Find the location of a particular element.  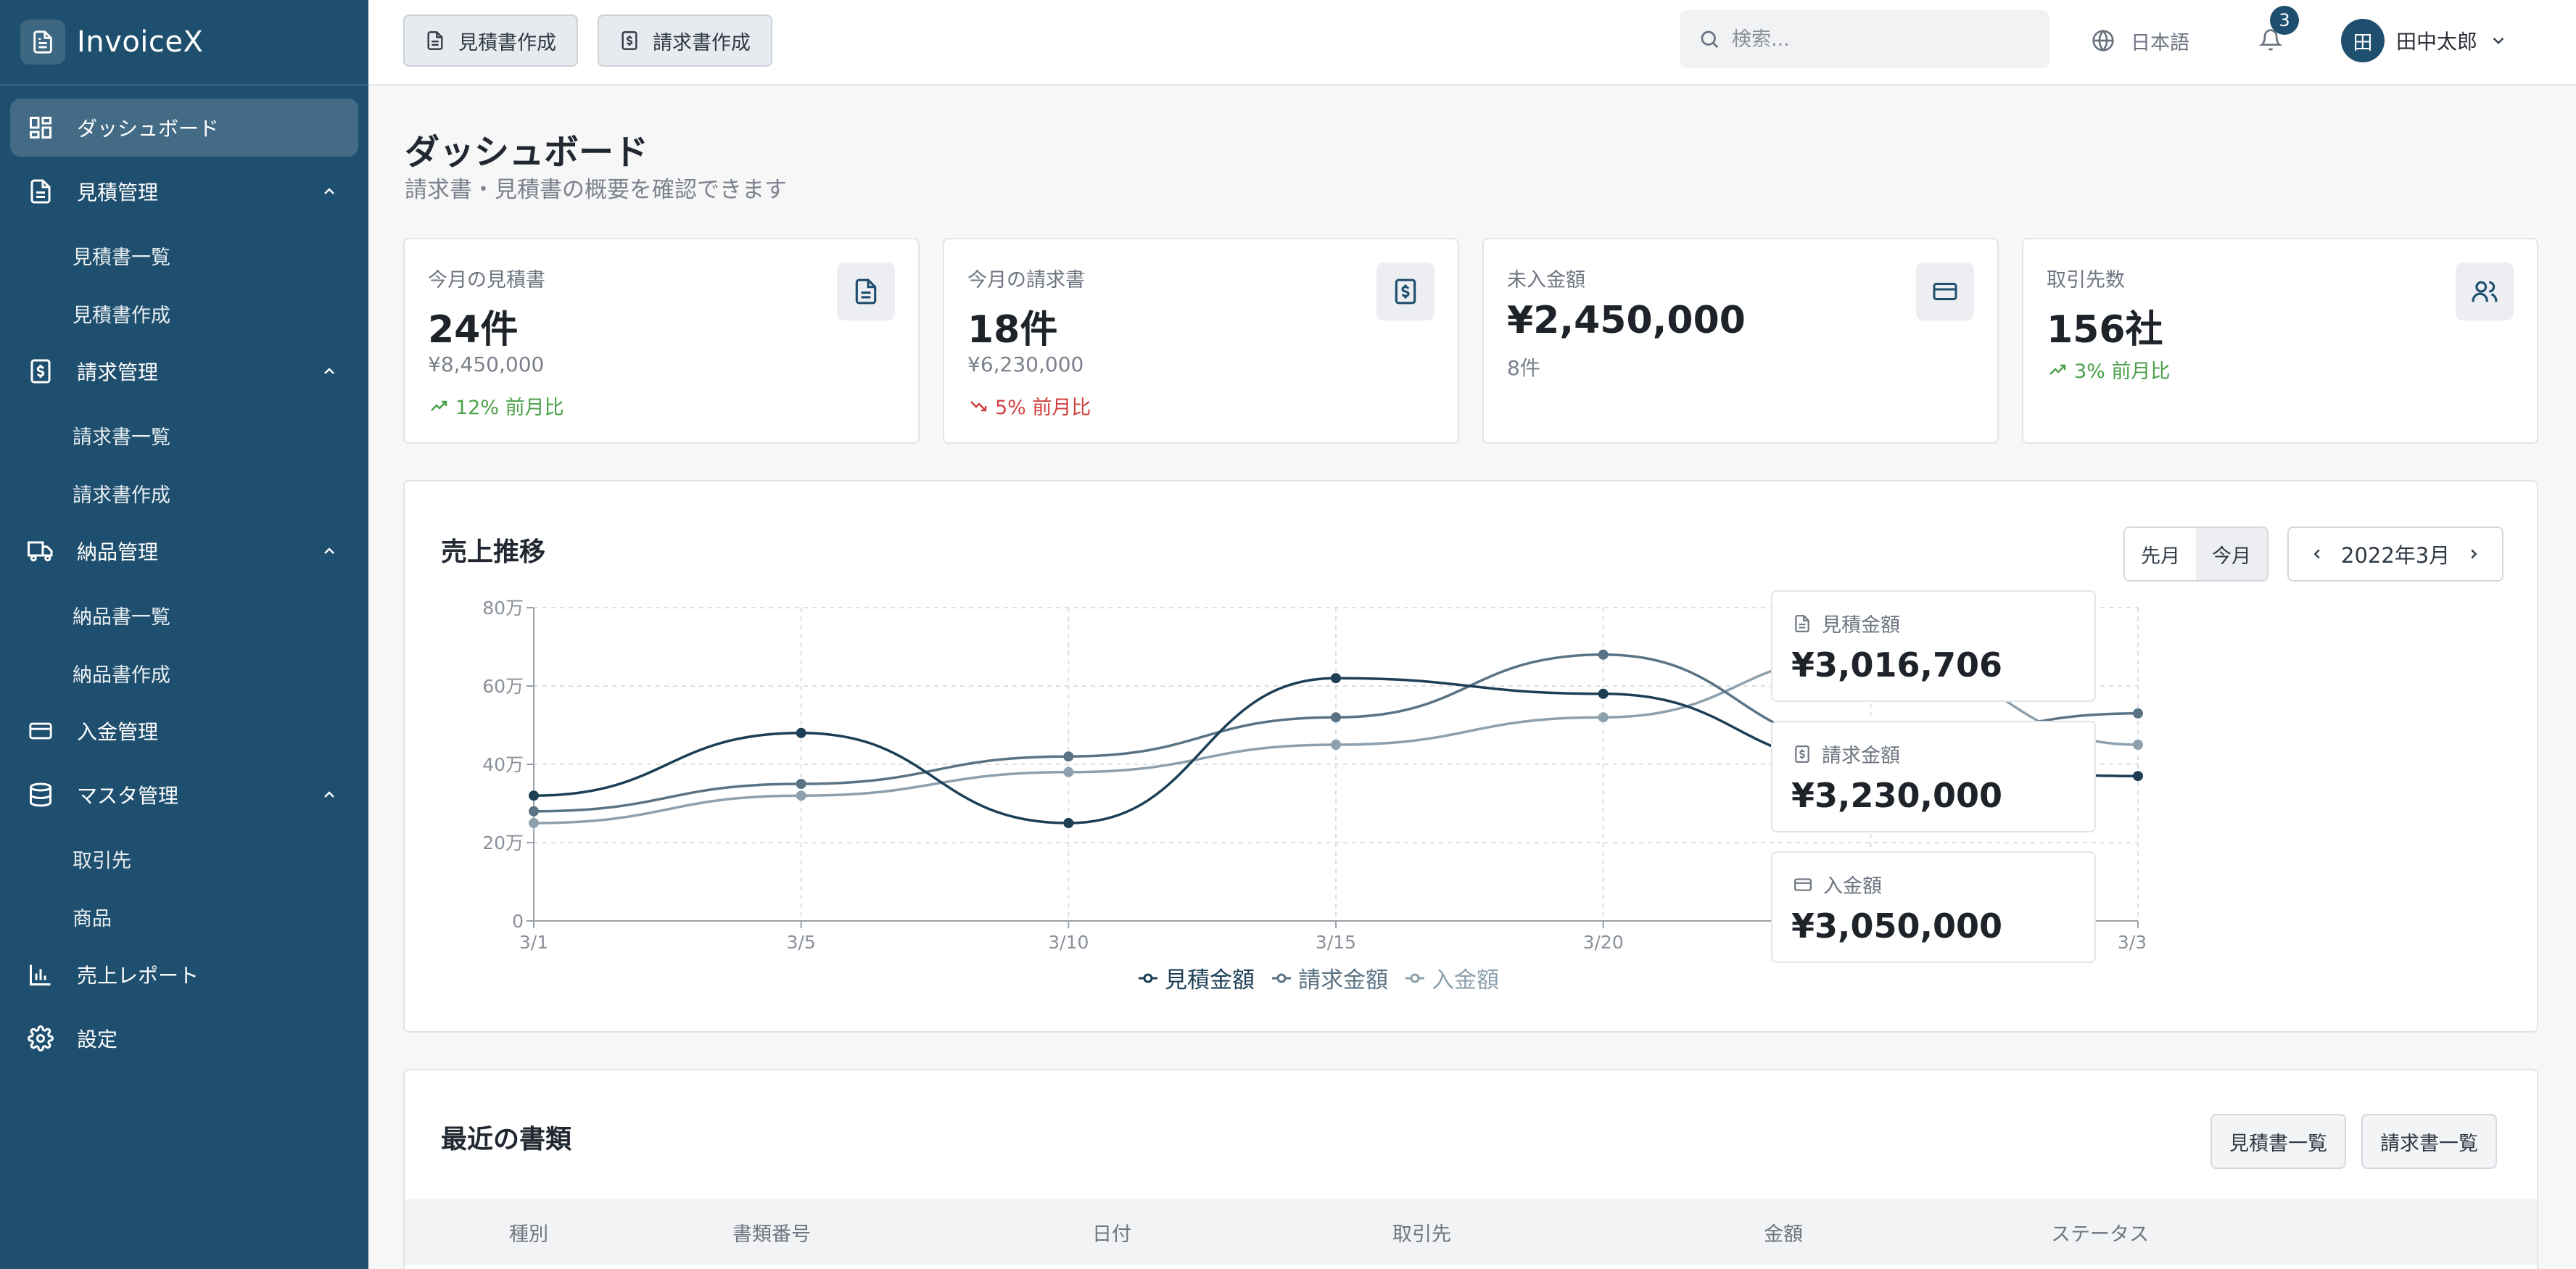

stat-sub: ¥8,450,000 is located at coordinates (486, 364).